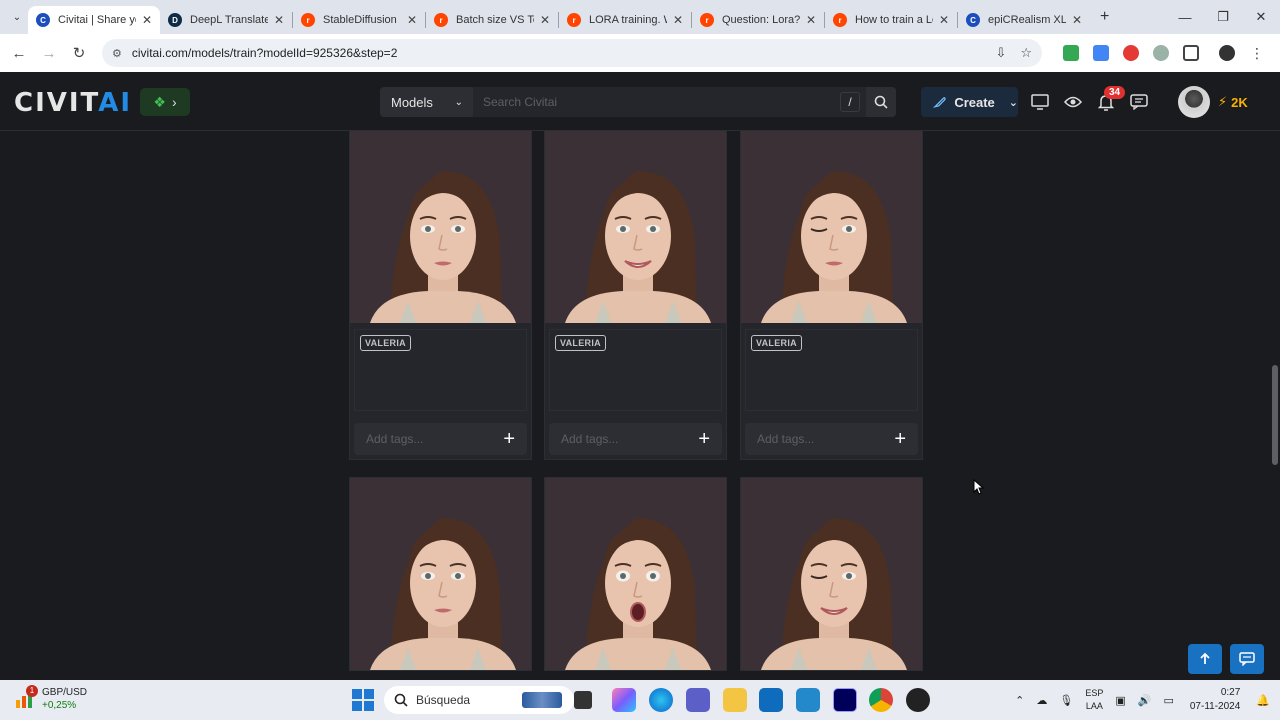 The width and height of the screenshot is (1280, 720). Describe the element at coordinates (492, 20) in the screenshot. I see `browser-tab: r Batch size VS Tot ✕` at that location.